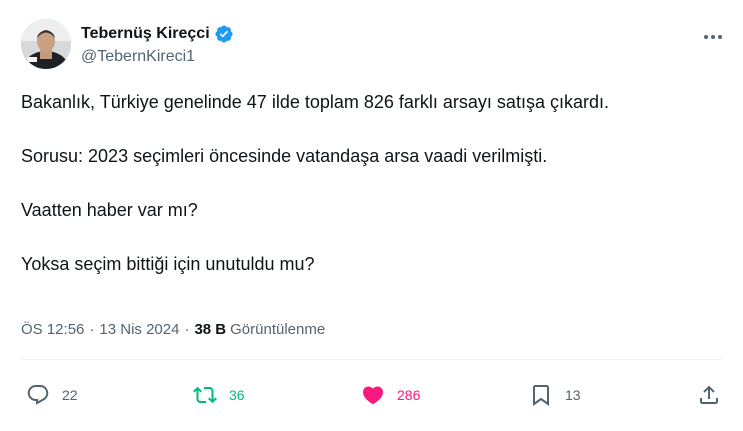 This screenshot has width=743, height=431. I want to click on like-button: 286, so click(390, 395).